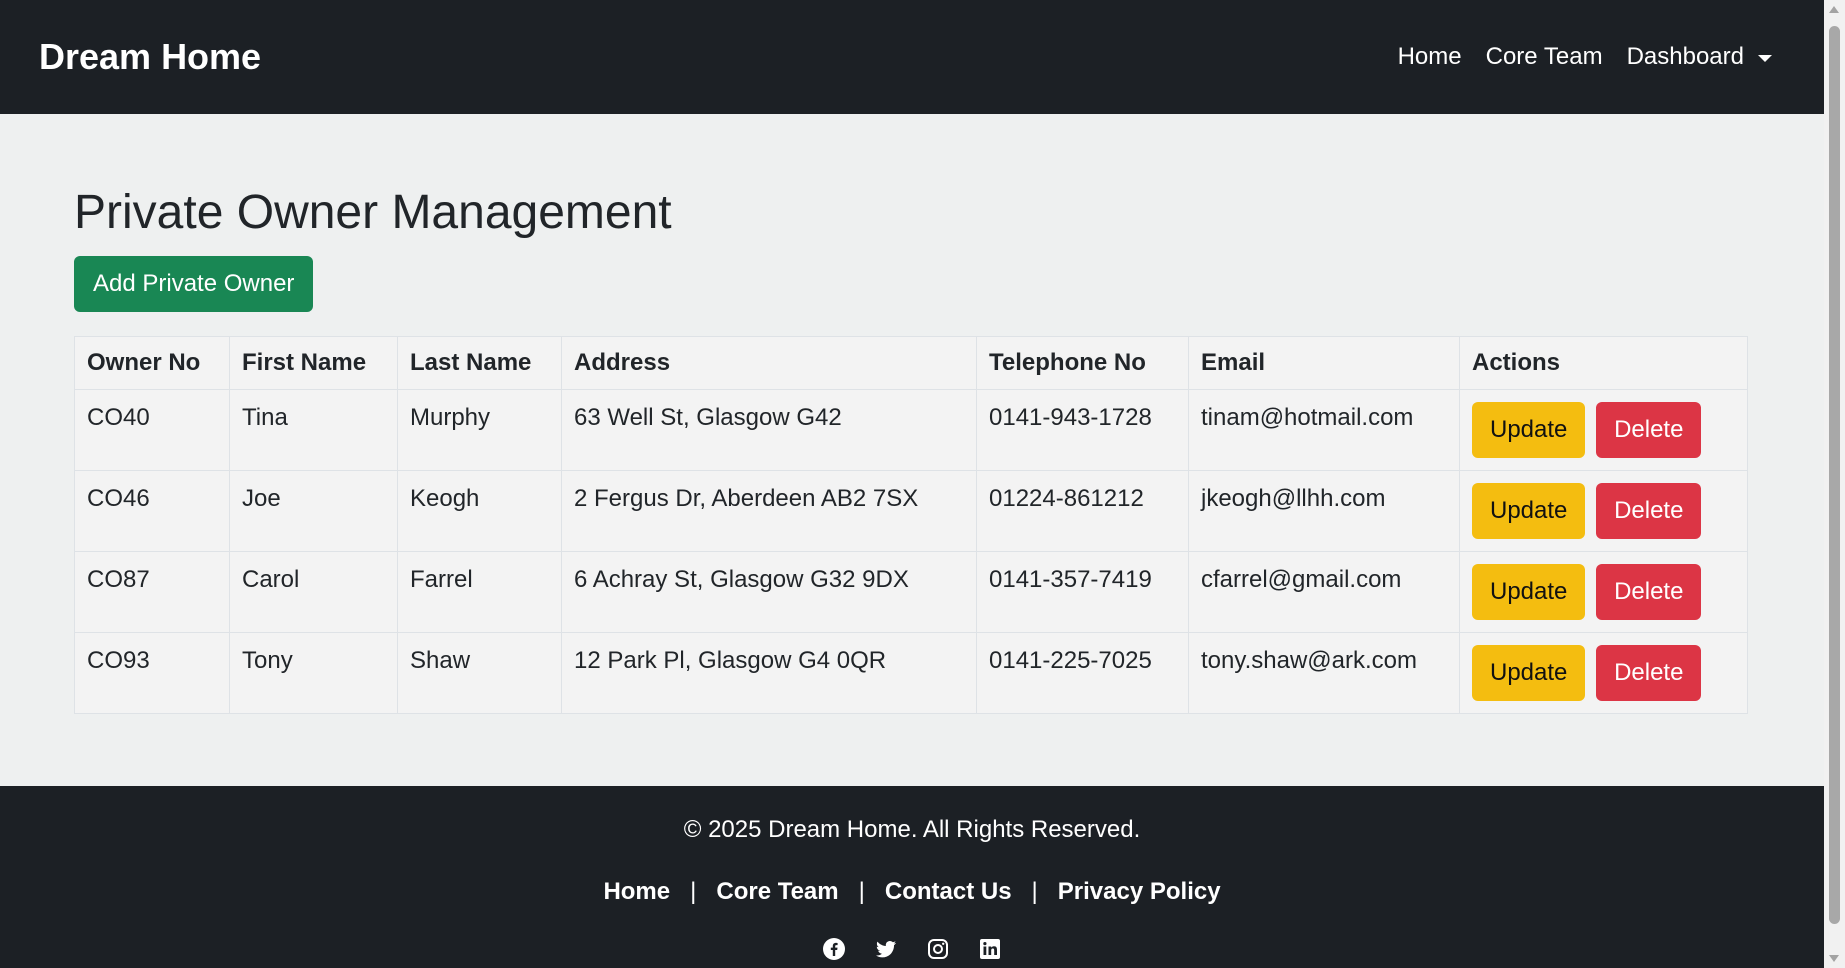 The height and width of the screenshot is (968, 1845). I want to click on cell-first-name: Tony, so click(313, 672).